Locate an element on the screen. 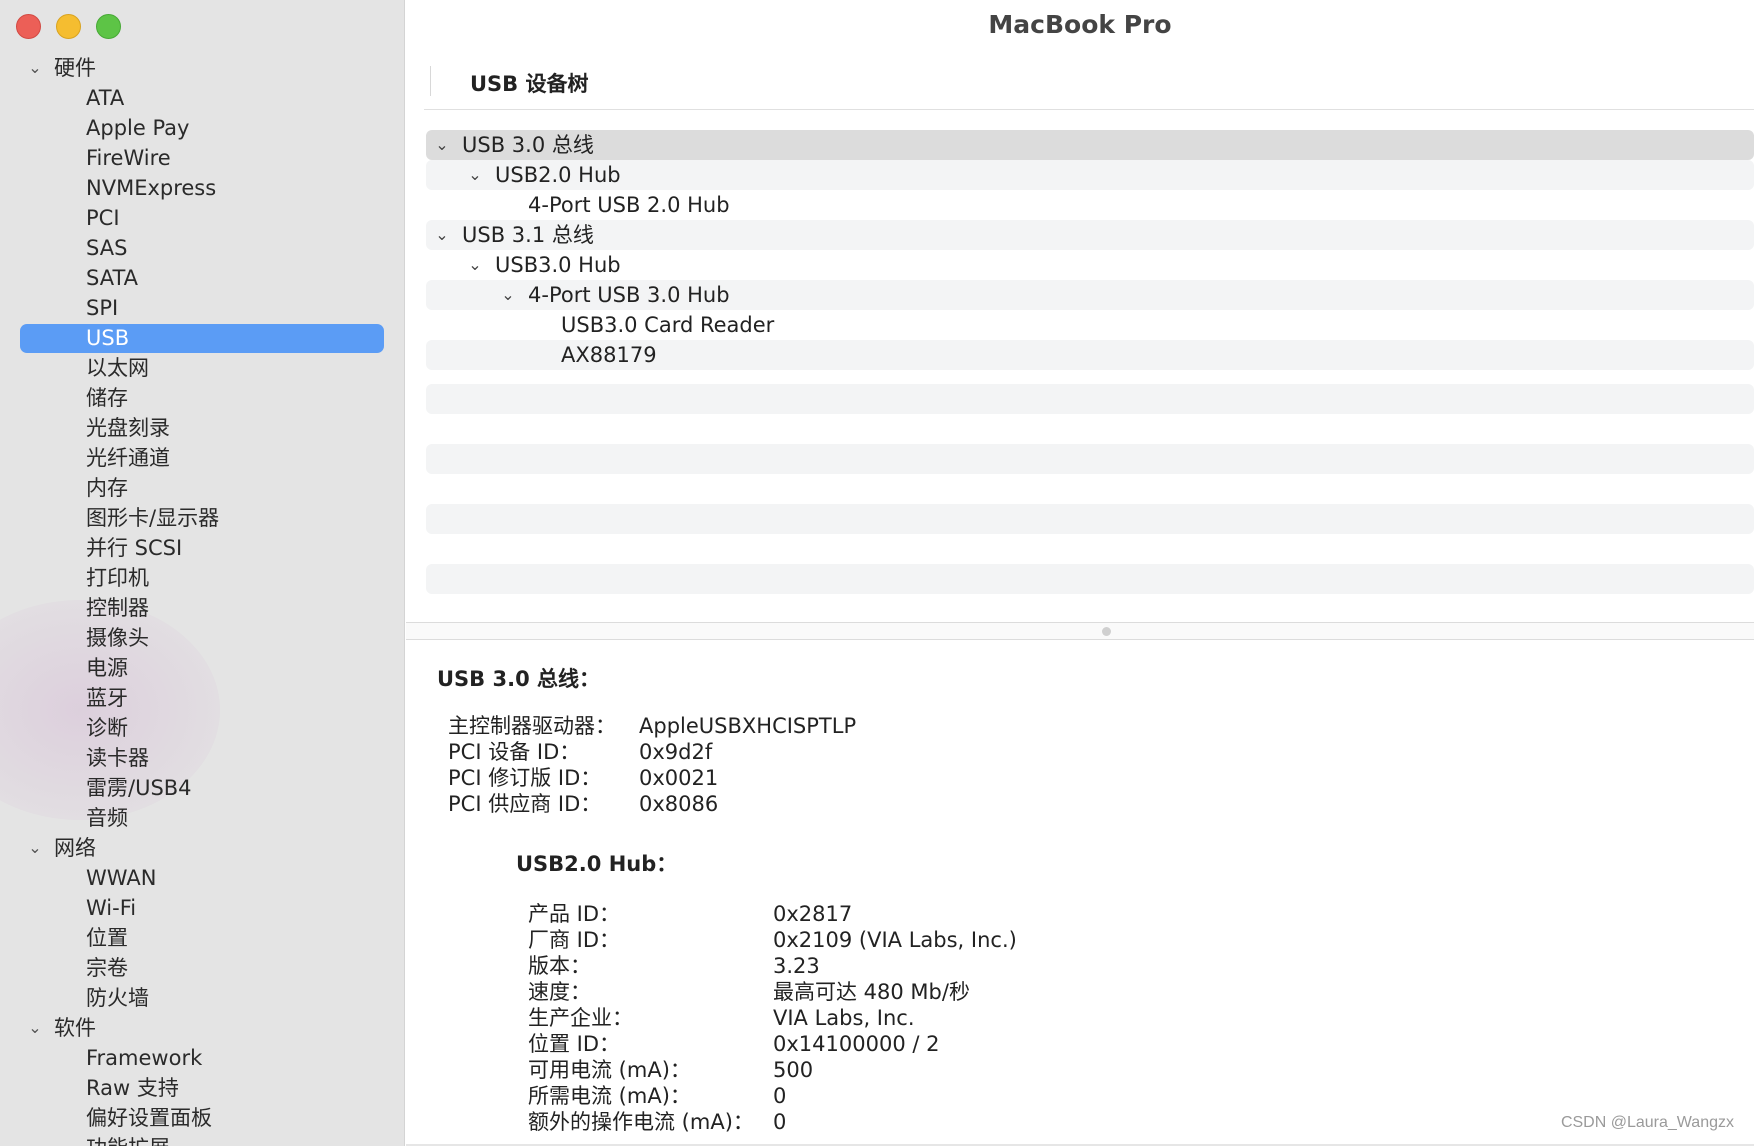 This screenshot has height=1146, width=1754. sidebar-item: NVMExpress is located at coordinates (202, 188).